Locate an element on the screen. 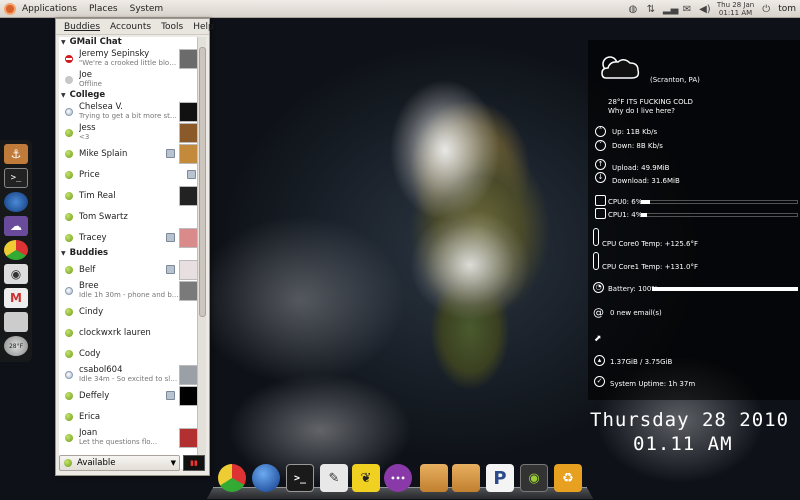 This screenshot has height=500, width=800. gwibber-bird-icon: ❦ is located at coordinates (366, 478).